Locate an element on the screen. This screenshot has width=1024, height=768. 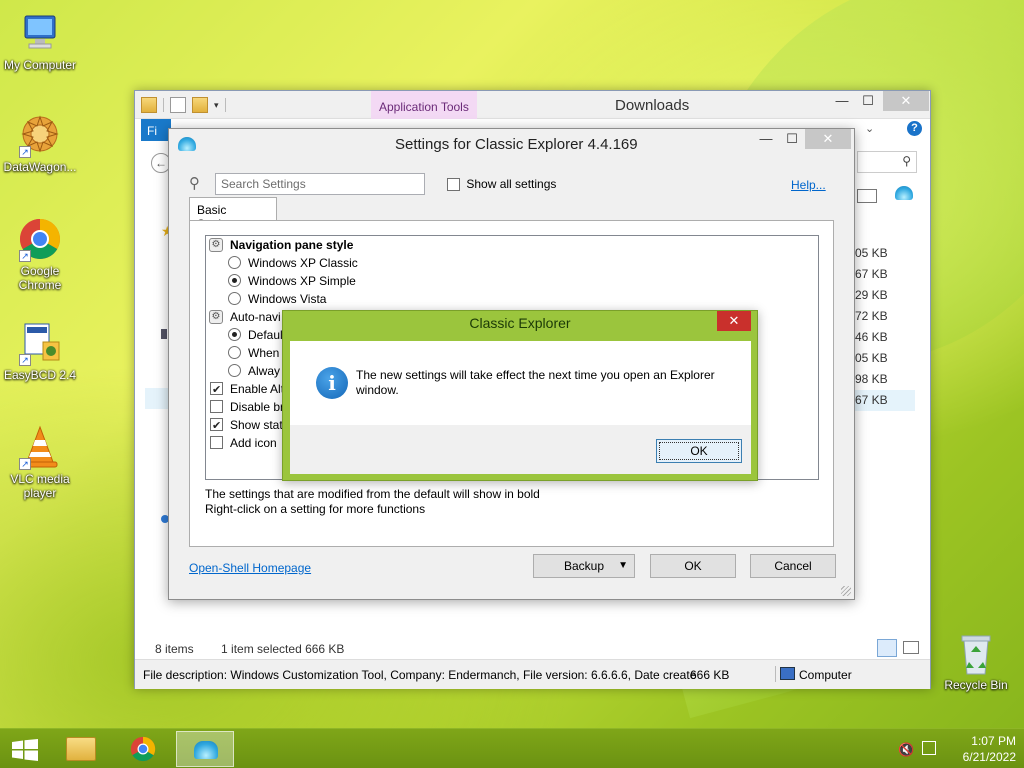
item-count: 8 items is located at coordinates (174, 649).